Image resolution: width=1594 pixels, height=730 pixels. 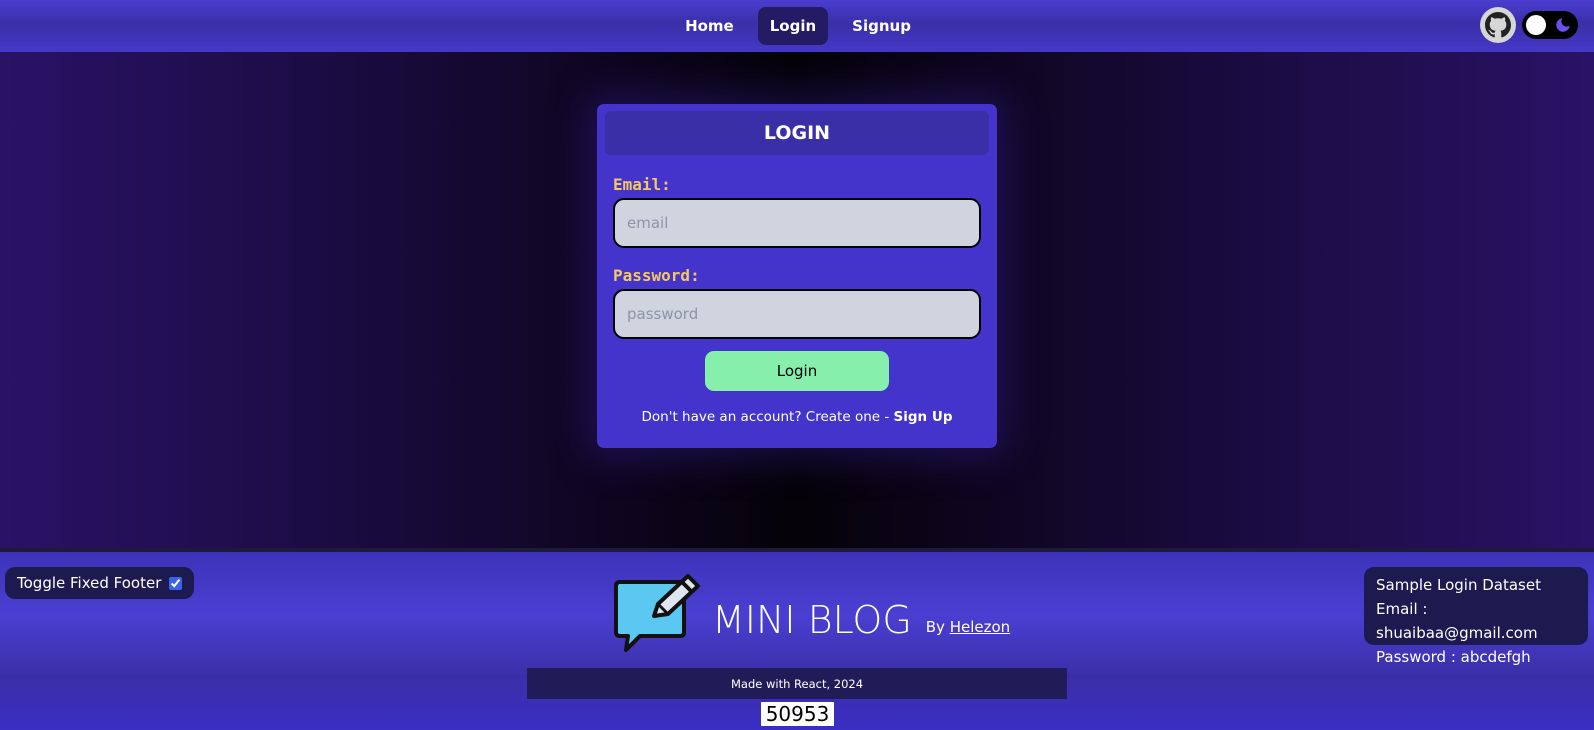 What do you see at coordinates (923, 417) in the screenshot?
I see `signup-link: Sign Up` at bounding box center [923, 417].